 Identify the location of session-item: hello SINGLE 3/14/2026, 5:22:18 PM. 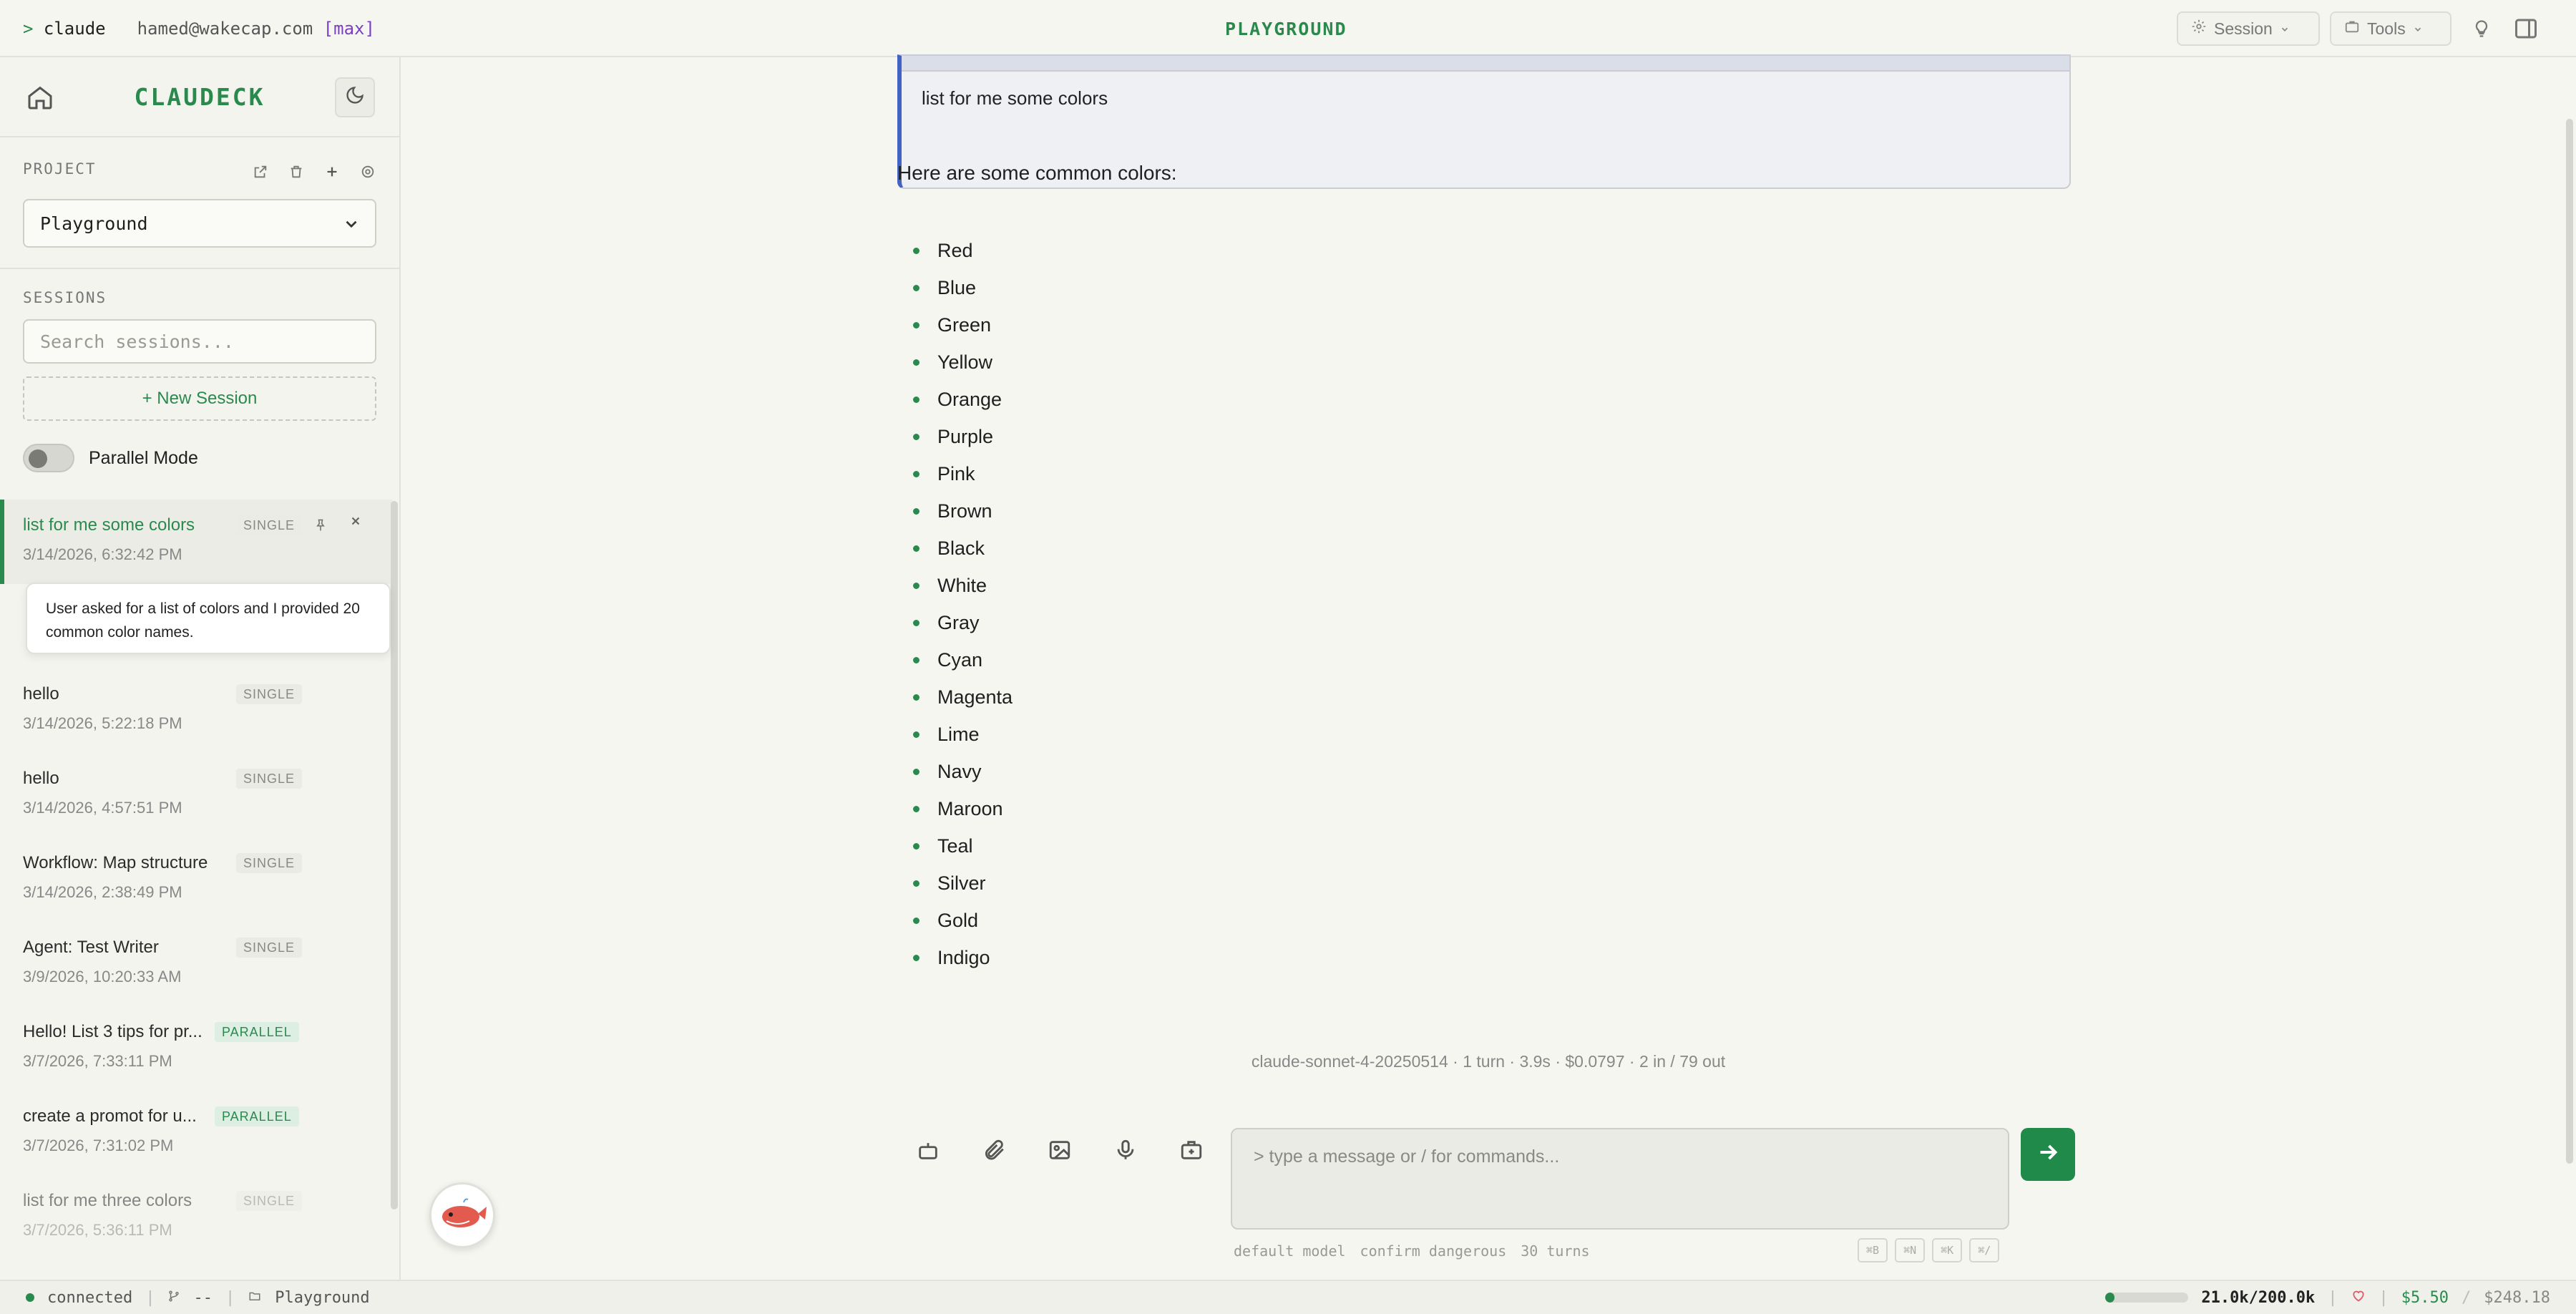
(196, 710).